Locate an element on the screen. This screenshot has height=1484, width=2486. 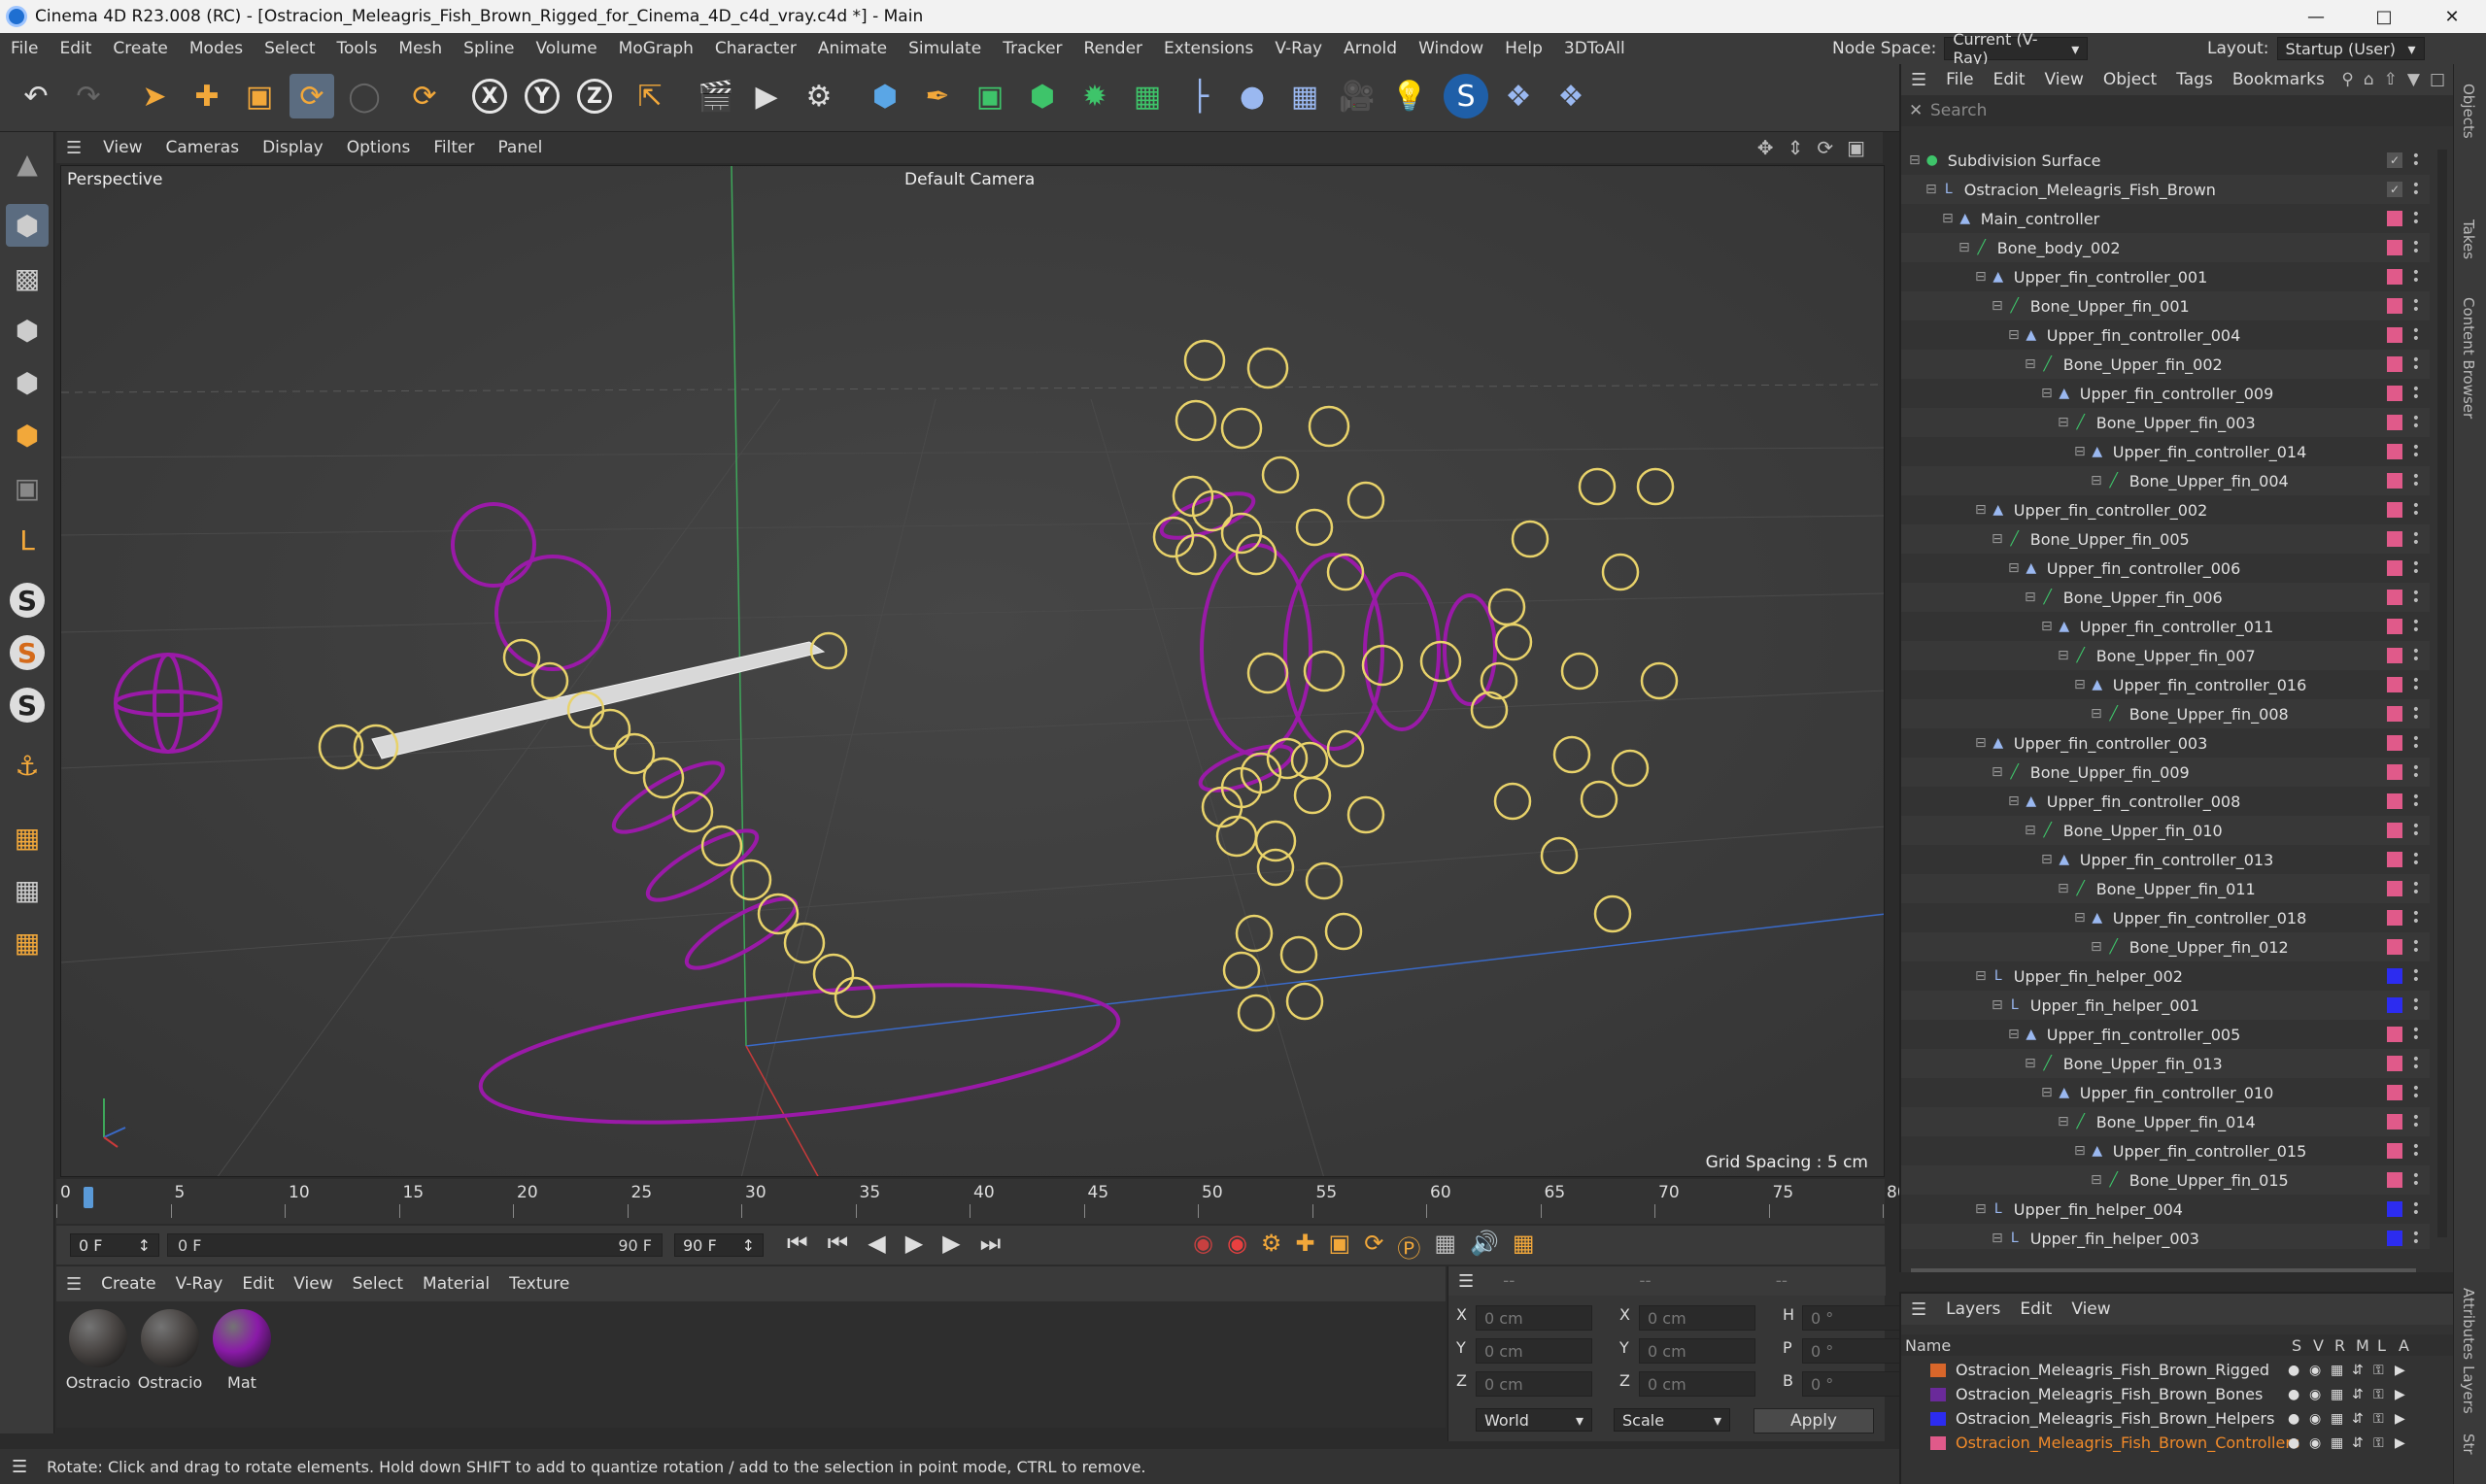
render-settings-icon: ⚙ is located at coordinates (819, 96).